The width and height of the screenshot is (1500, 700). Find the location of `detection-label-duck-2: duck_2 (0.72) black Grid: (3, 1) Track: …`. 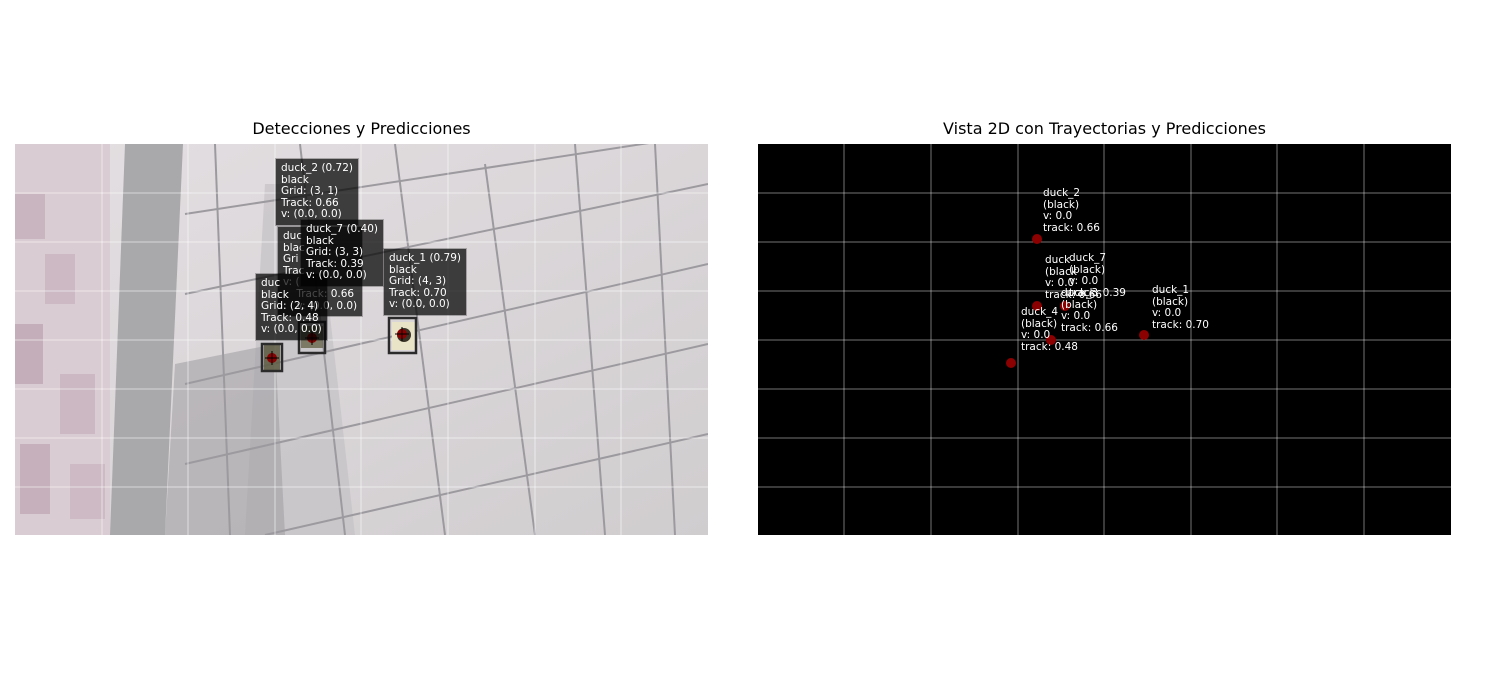

detection-label-duck-2: duck_2 (0.72) black Grid: (3, 1) Track: … is located at coordinates (317, 192).